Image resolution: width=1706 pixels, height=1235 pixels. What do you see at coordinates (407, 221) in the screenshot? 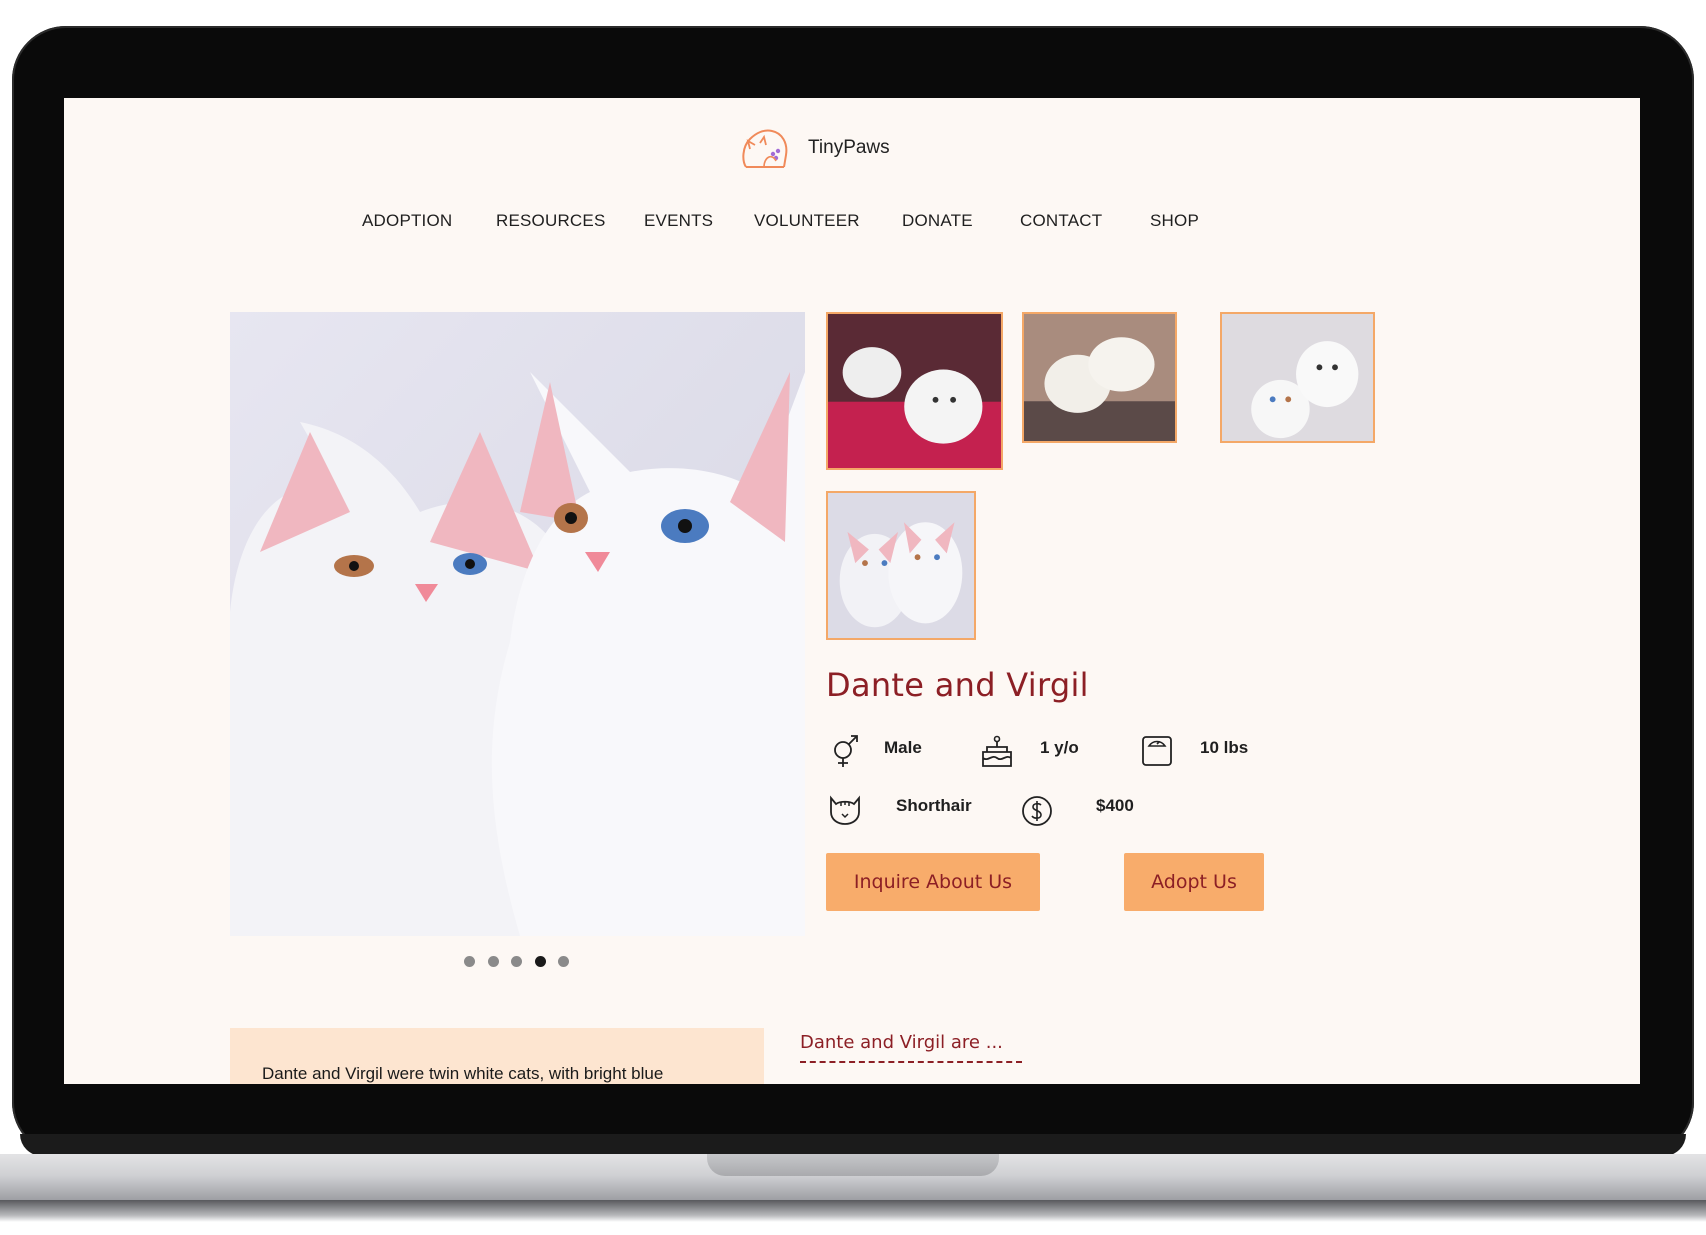
I see `nav-item-adoption: ADOPTION` at bounding box center [407, 221].